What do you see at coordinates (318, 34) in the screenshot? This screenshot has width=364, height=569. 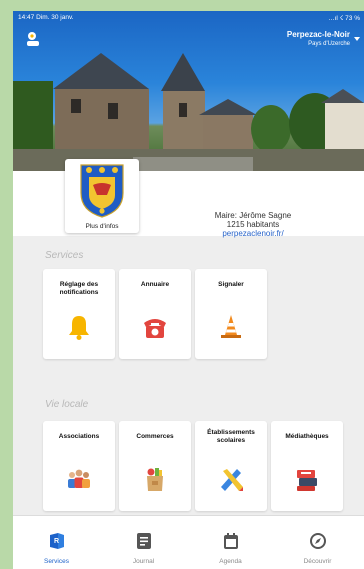 I see `town-name: Perpezac-le-Noir` at bounding box center [318, 34].